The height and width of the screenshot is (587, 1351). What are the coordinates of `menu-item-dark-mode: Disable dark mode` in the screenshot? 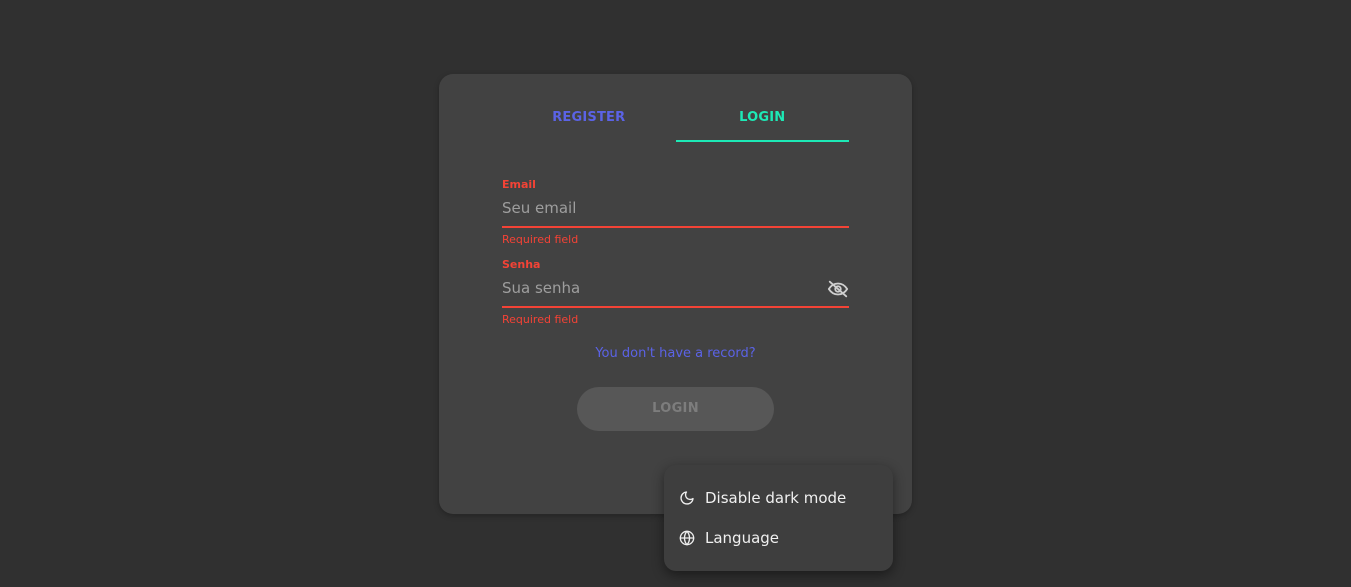 It's located at (762, 498).